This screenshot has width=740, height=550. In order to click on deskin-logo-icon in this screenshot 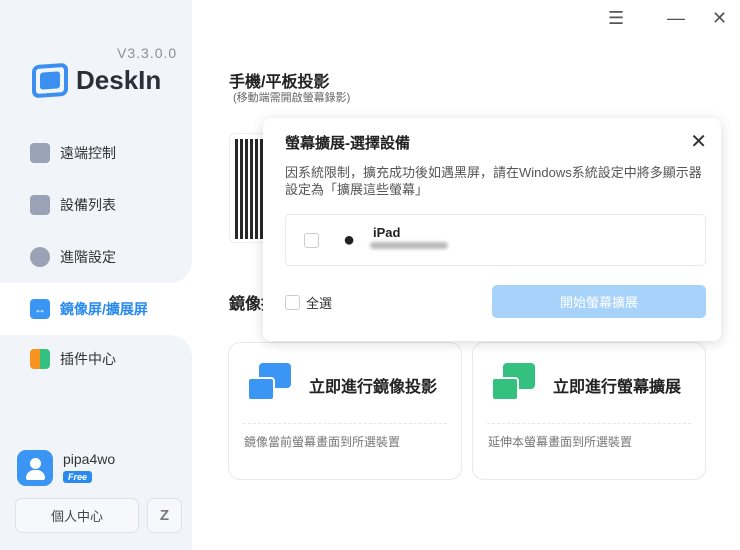, I will do `click(50, 80)`.